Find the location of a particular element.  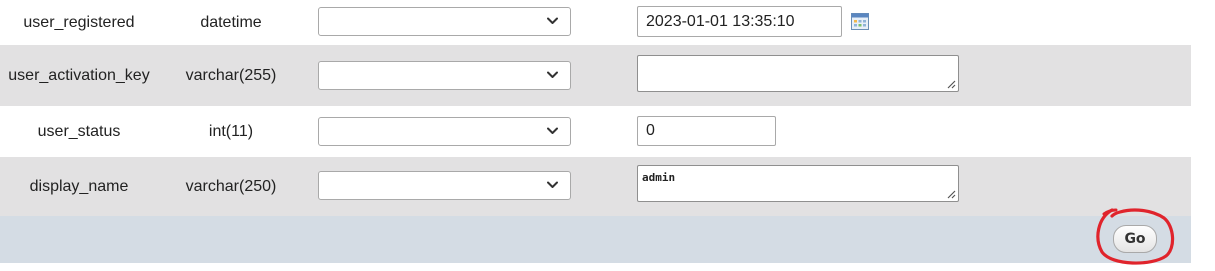

column-name: user_activation_key is located at coordinates (79, 75).